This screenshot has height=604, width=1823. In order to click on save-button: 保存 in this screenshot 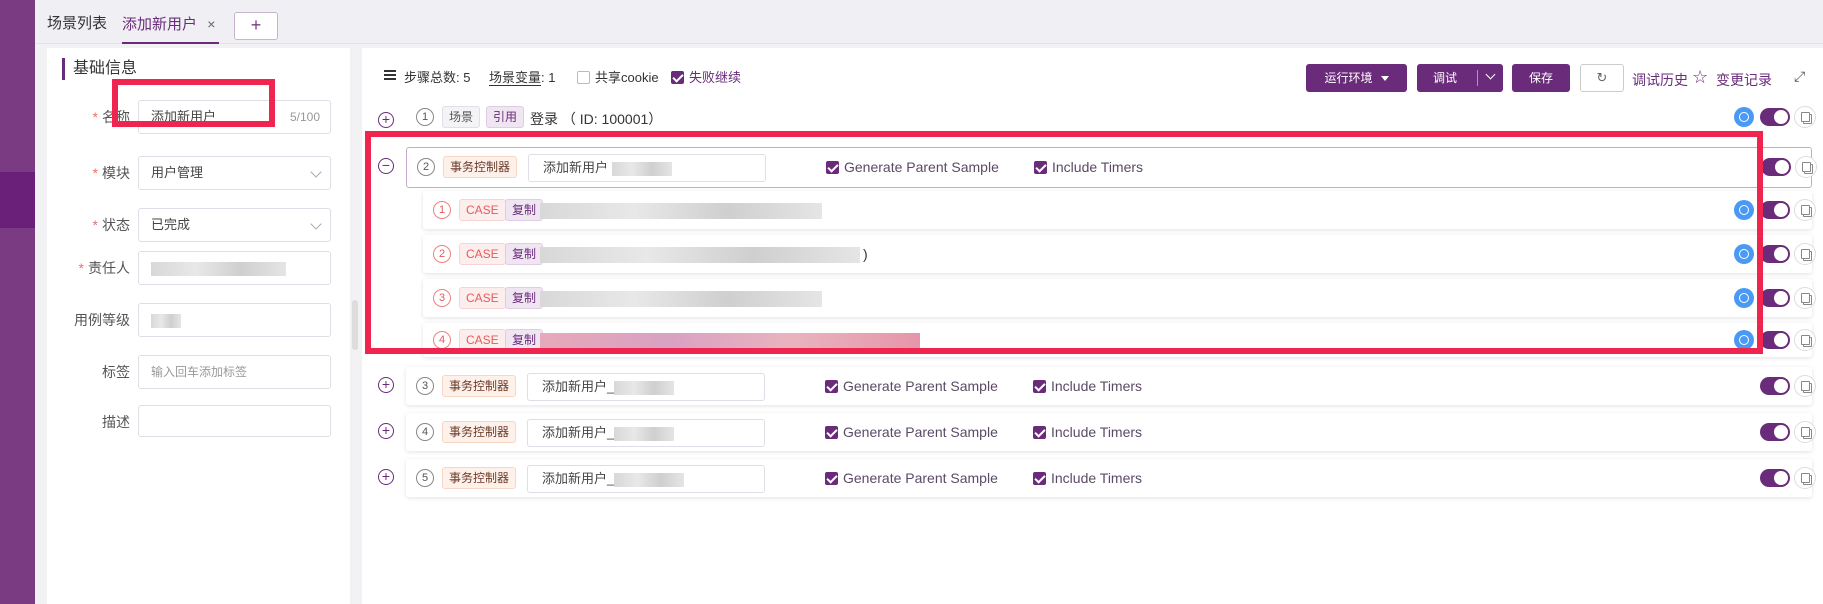, I will do `click(1541, 78)`.